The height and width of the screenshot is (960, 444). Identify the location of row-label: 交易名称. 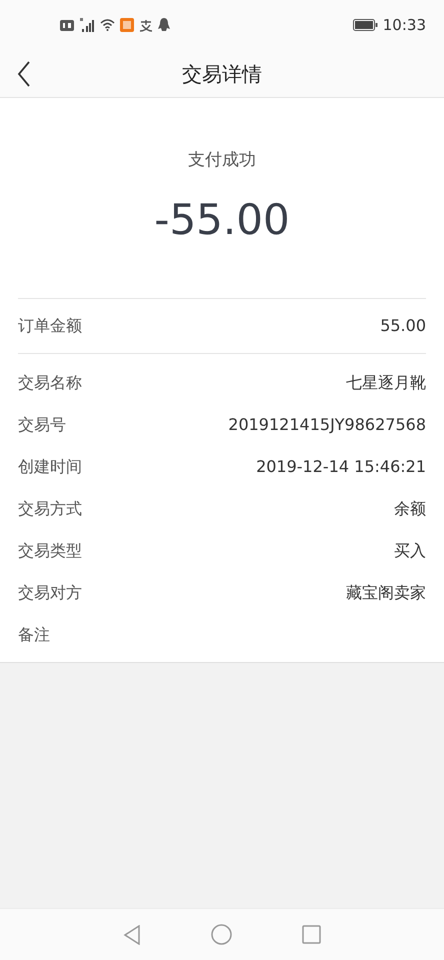
(50, 383).